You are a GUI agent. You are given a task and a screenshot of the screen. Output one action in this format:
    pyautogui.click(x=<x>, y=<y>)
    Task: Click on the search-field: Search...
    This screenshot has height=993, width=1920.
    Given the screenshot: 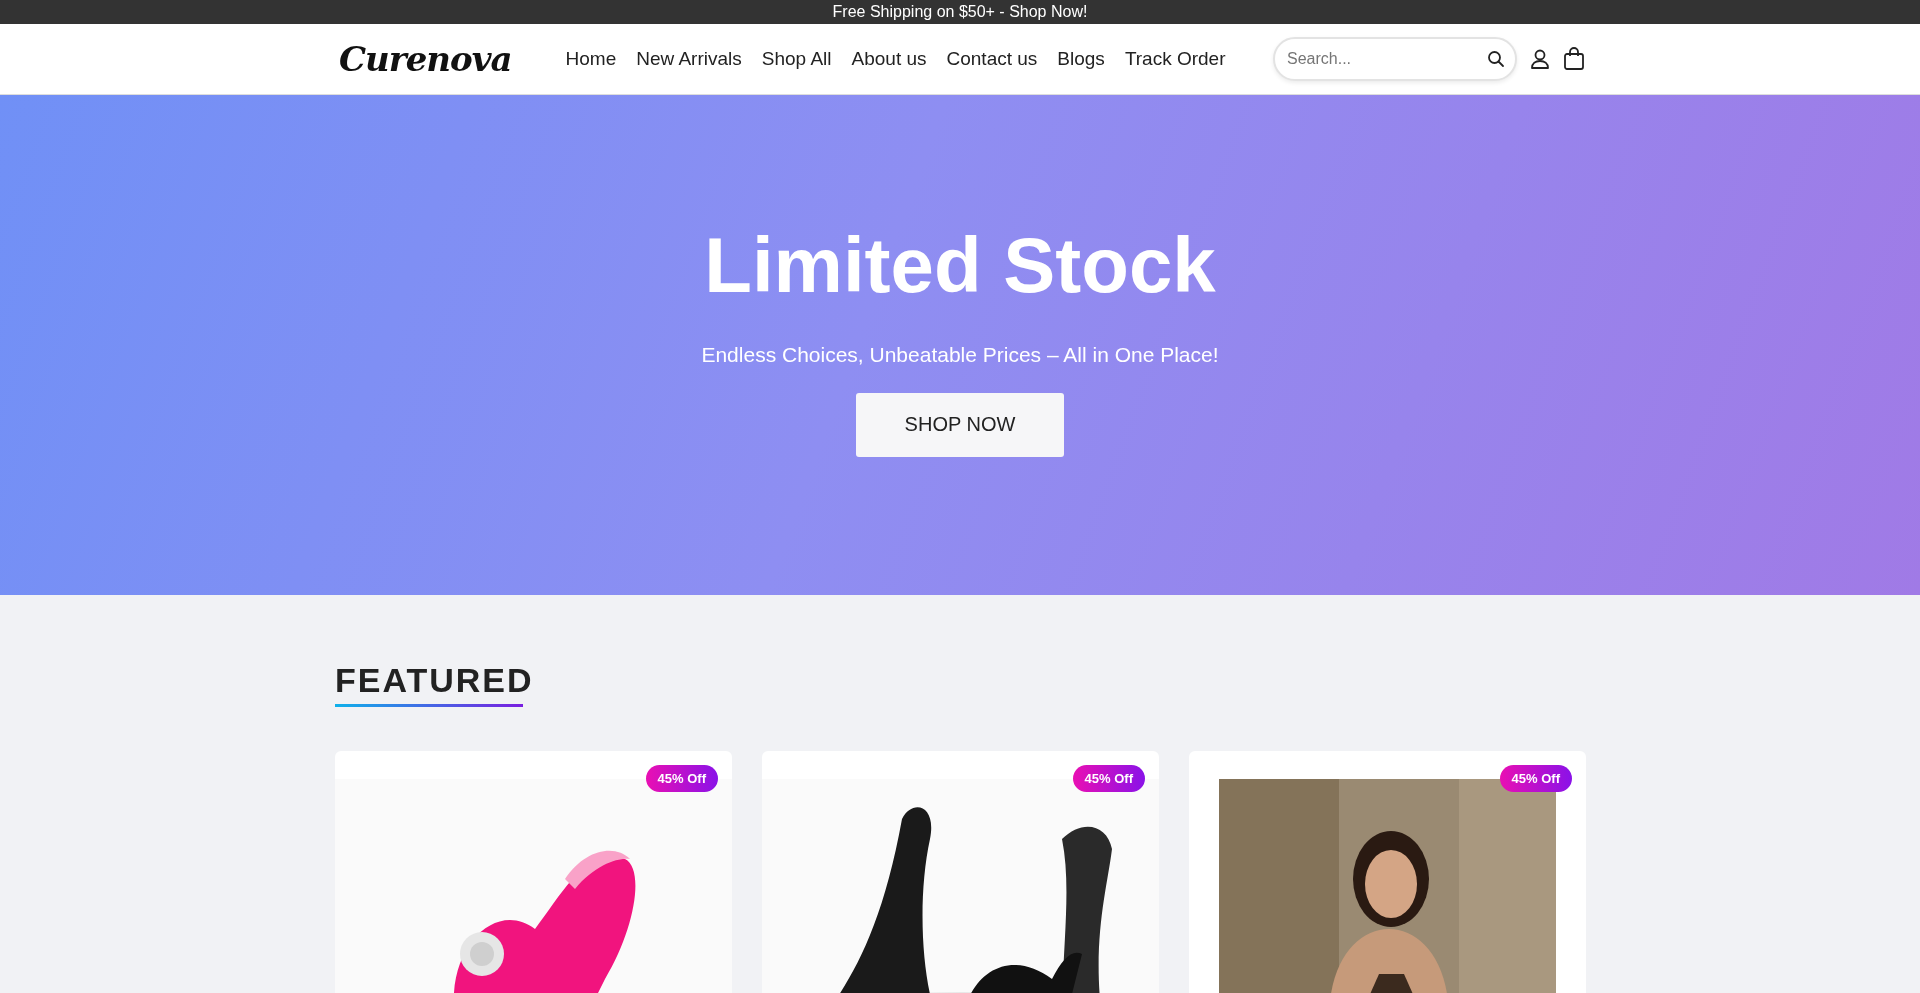 What is the action you would take?
    pyautogui.click(x=1395, y=59)
    